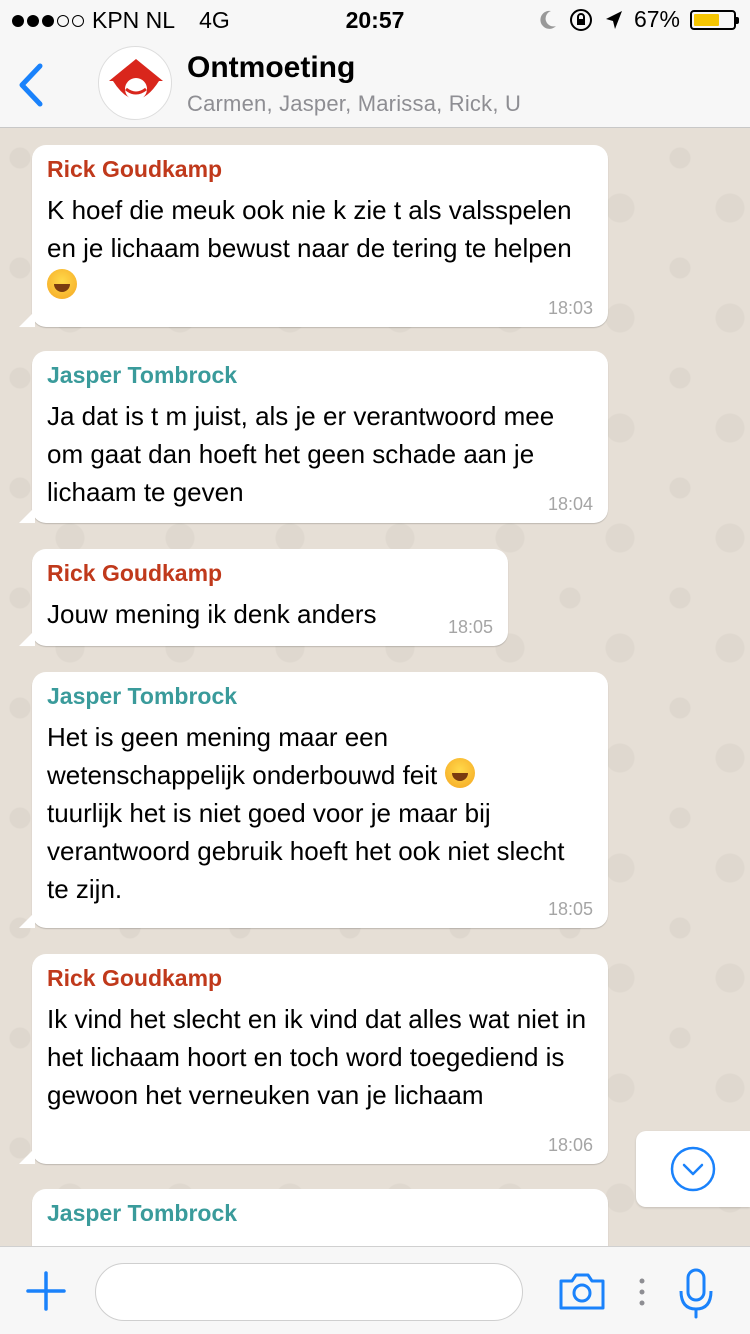 This screenshot has width=750, height=1334. Describe the element at coordinates (707, 19) in the screenshot. I see `battery-level` at that location.